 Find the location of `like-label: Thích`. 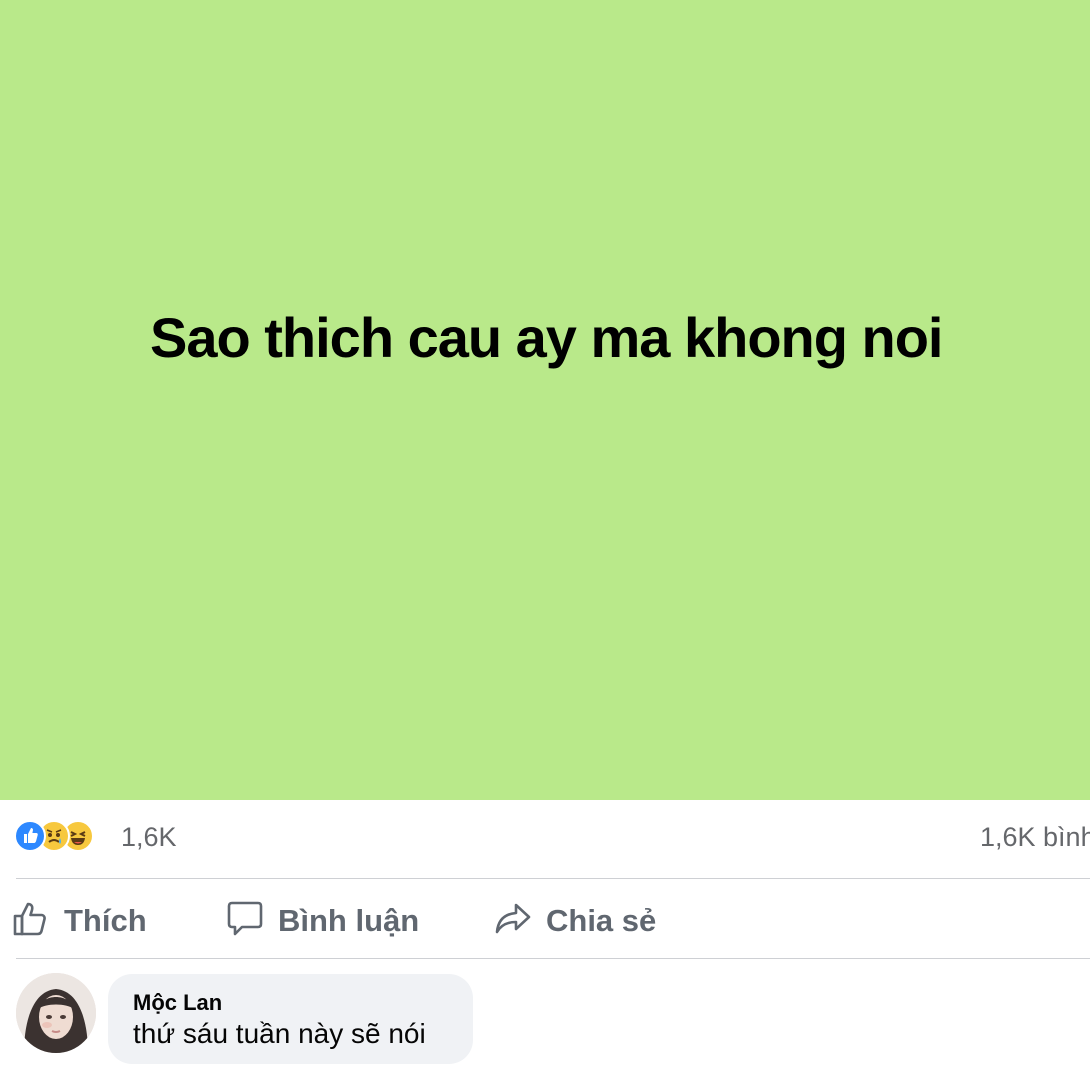

like-label: Thích is located at coordinates (105, 920).